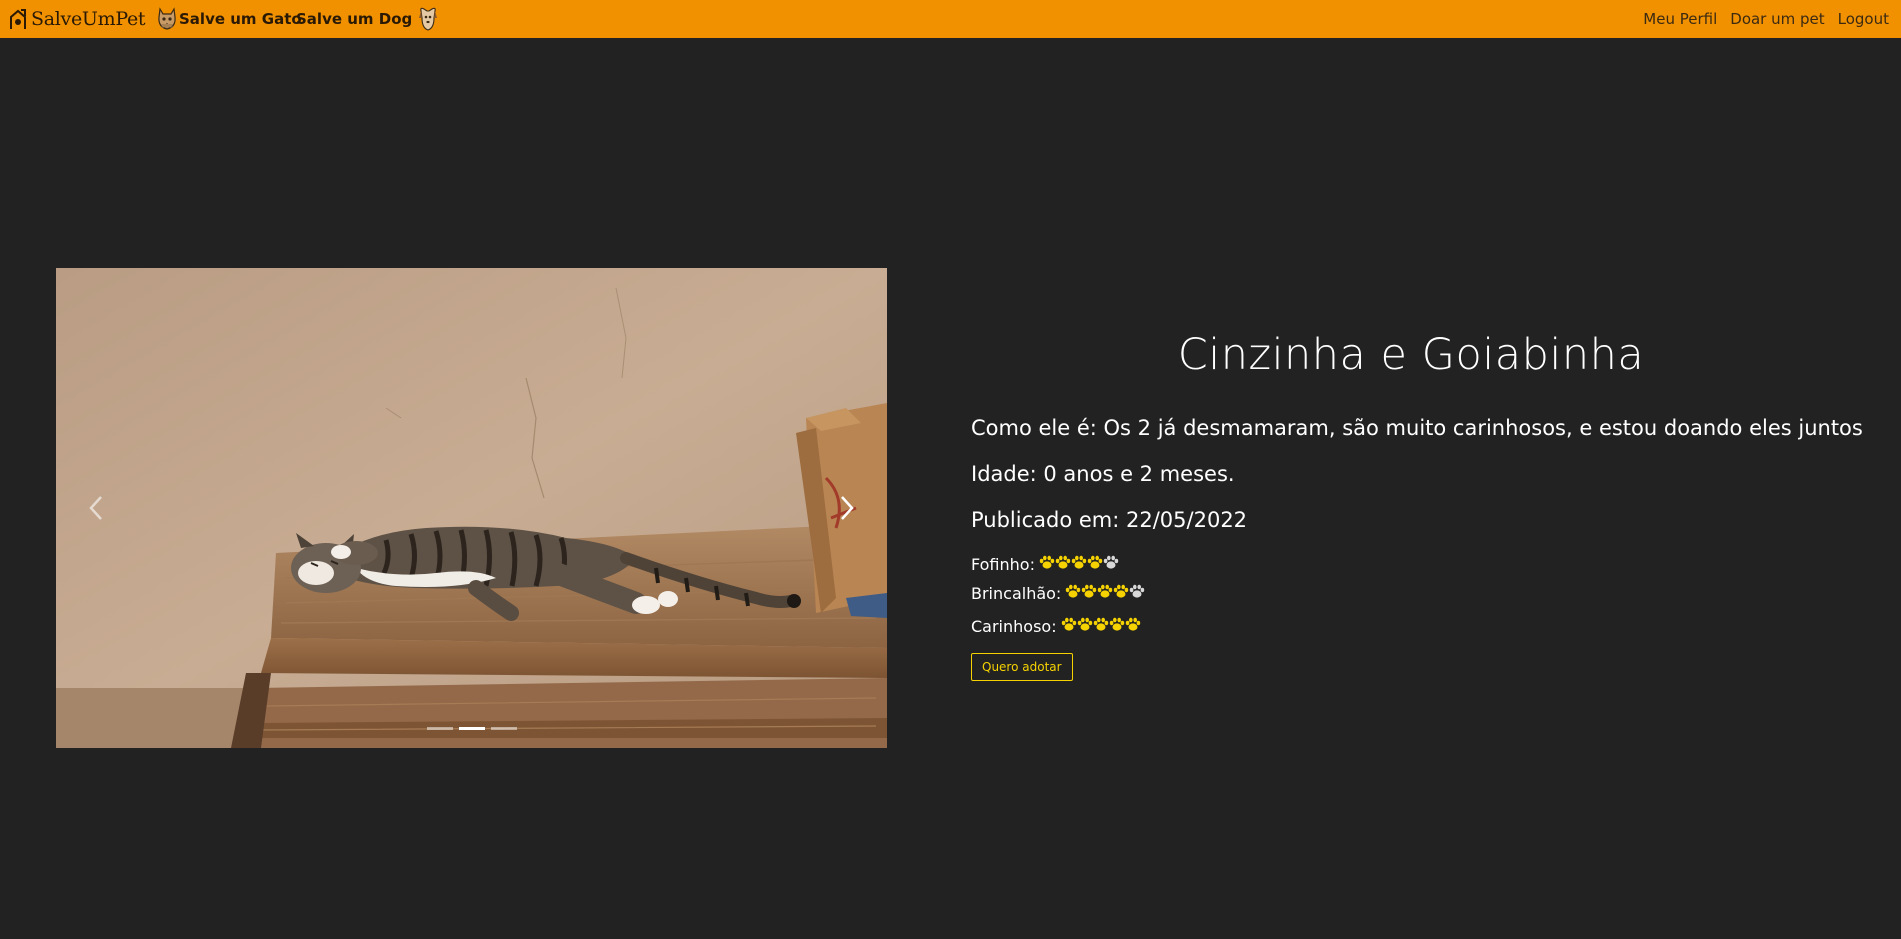 This screenshot has width=1901, height=939. What do you see at coordinates (1863, 19) in the screenshot?
I see `nav-logout: Logout` at bounding box center [1863, 19].